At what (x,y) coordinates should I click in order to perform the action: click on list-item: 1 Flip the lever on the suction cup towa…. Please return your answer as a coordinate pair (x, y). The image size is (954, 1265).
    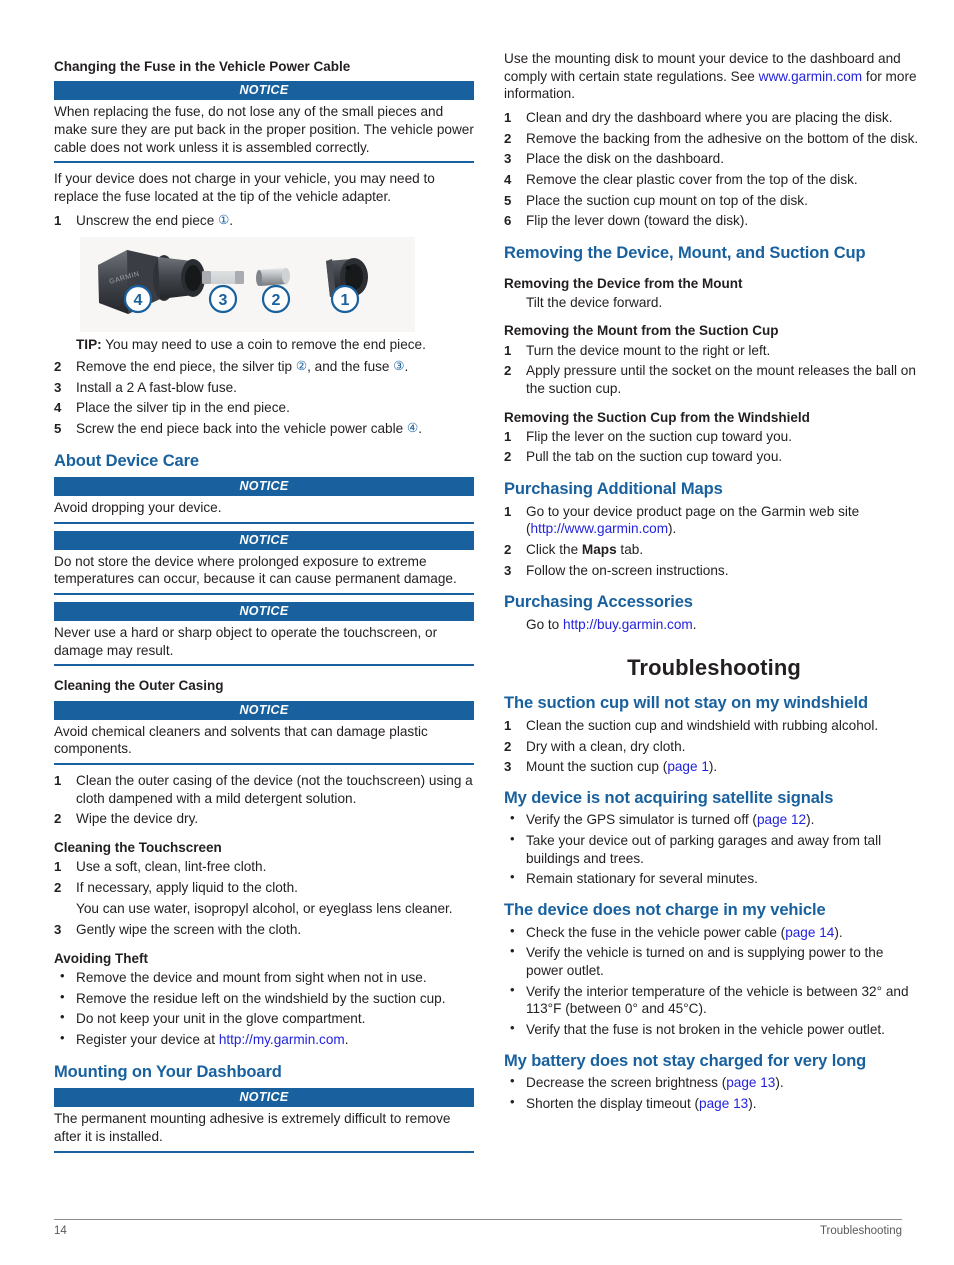
    Looking at the image, I should click on (714, 437).